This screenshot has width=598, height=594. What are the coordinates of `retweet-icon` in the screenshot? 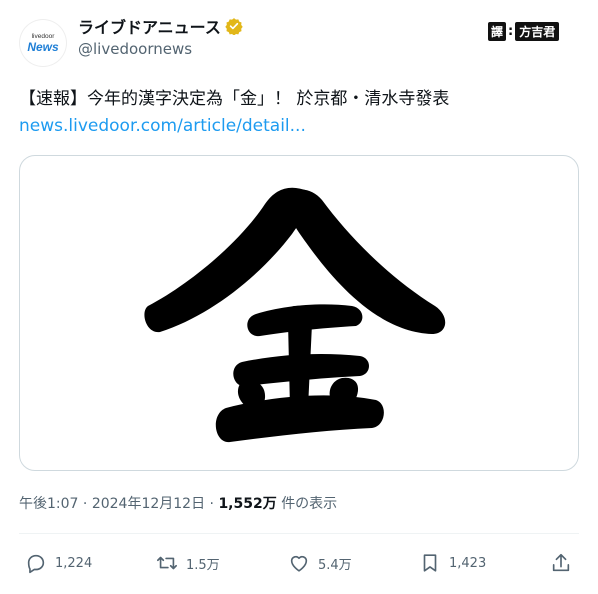 It's located at (167, 563).